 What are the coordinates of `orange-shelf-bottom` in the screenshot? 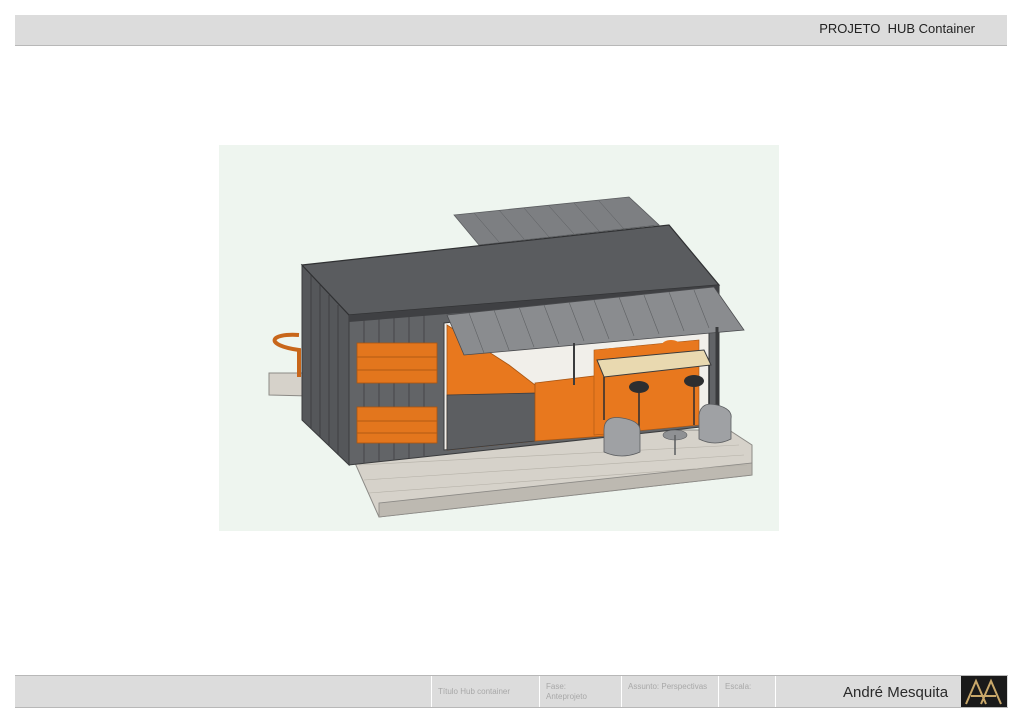 It's located at (397, 425).